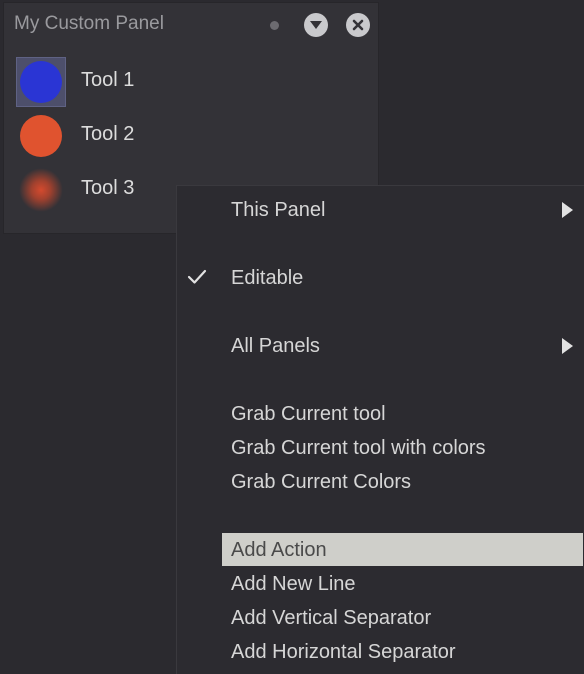  I want to click on menu-item-editable: Editable, so click(385, 277).